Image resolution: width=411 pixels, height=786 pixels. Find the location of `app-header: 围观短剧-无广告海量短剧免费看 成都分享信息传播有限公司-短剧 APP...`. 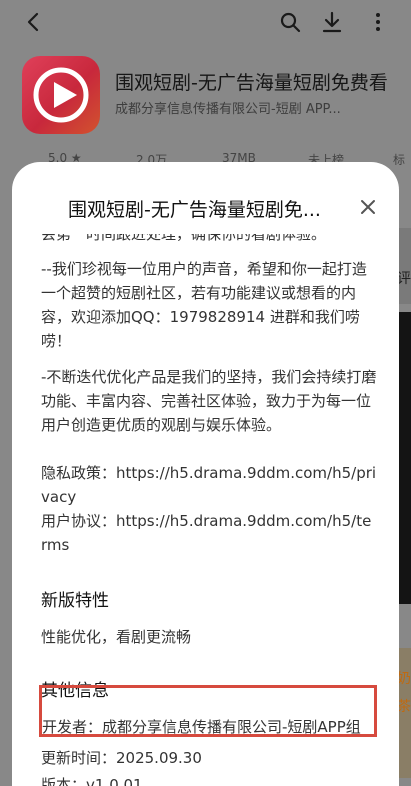

app-header: 围观短剧-无广告海量短剧免费看 成都分享信息传播有限公司-短剧 APP... is located at coordinates (216, 95).